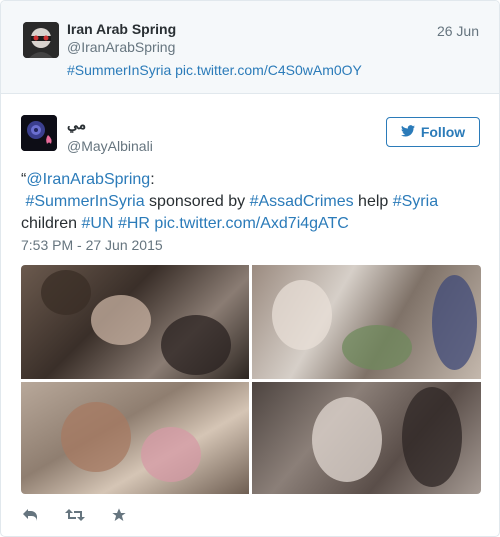 This screenshot has width=500, height=537. What do you see at coordinates (97, 223) in the screenshot?
I see `hashtag-un: #UN` at bounding box center [97, 223].